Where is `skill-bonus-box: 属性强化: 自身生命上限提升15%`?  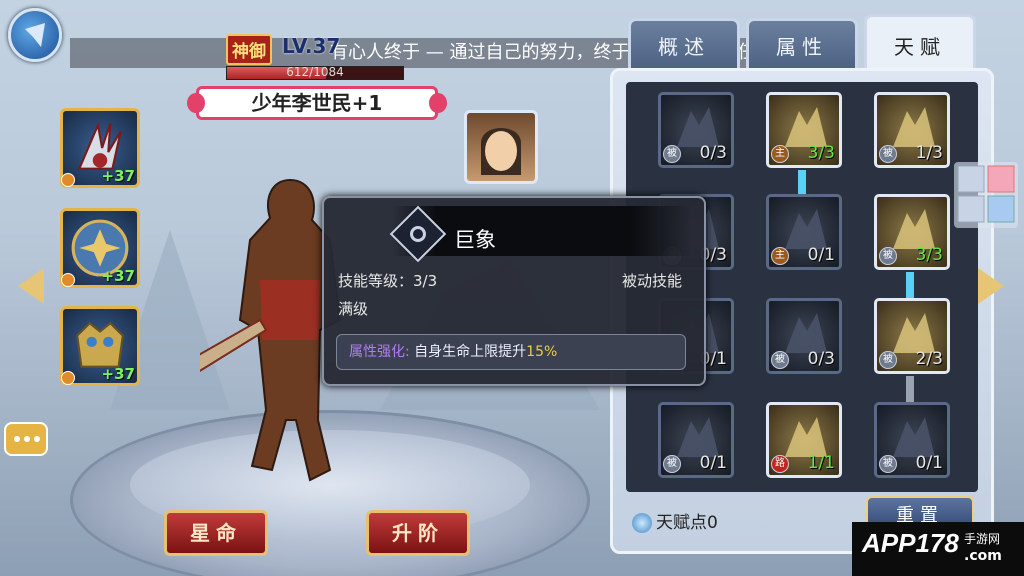 skill-bonus-box: 属性强化: 自身生命上限提升15% is located at coordinates (511, 352).